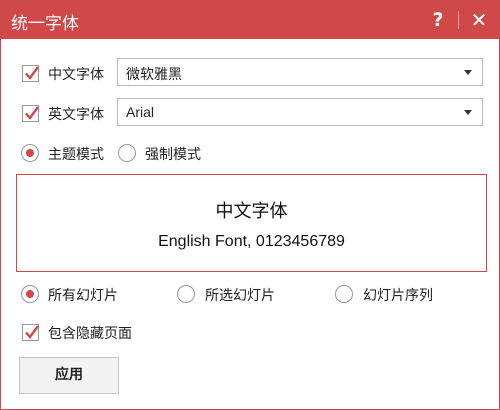 This screenshot has height=410, width=500. Describe the element at coordinates (458, 20) in the screenshot. I see `titlebar-separator` at that location.